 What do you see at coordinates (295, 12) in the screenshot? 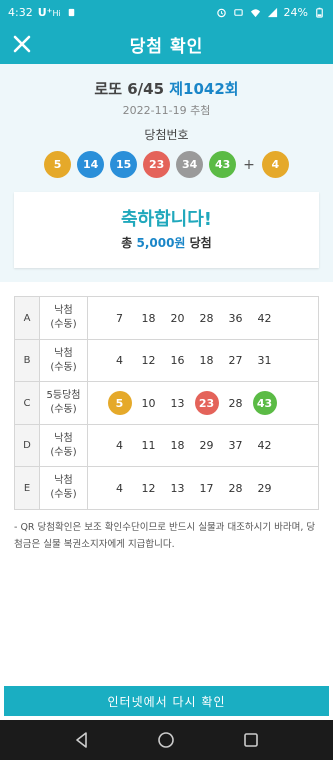
I see `battery-percent: 24%` at bounding box center [295, 12].